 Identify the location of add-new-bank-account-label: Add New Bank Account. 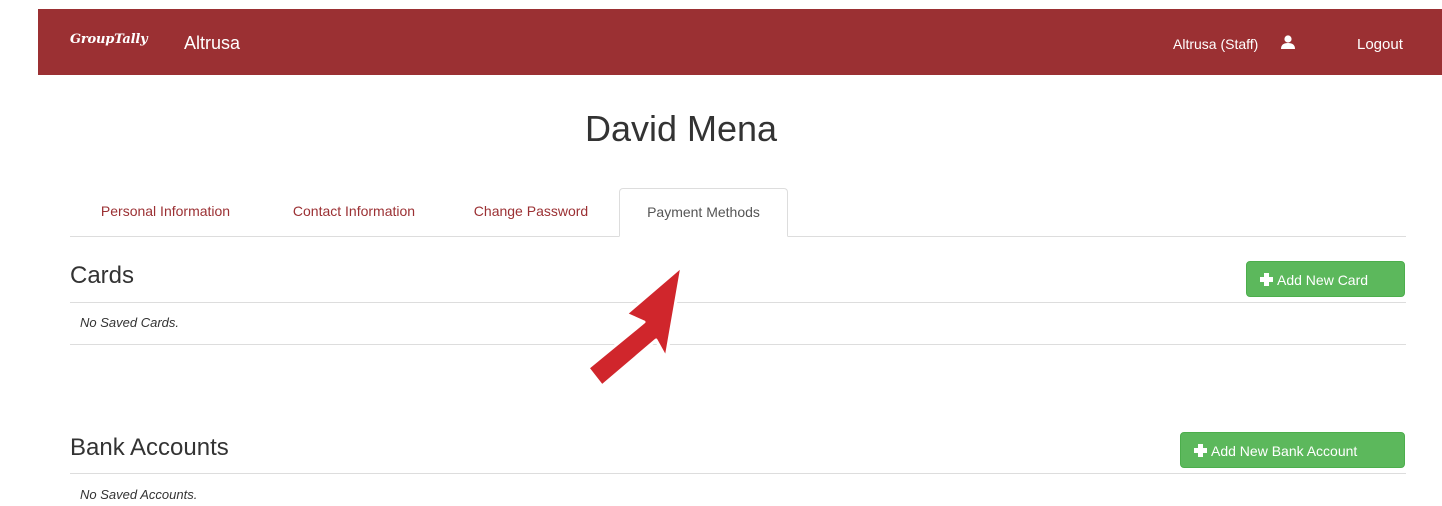
(1284, 451).